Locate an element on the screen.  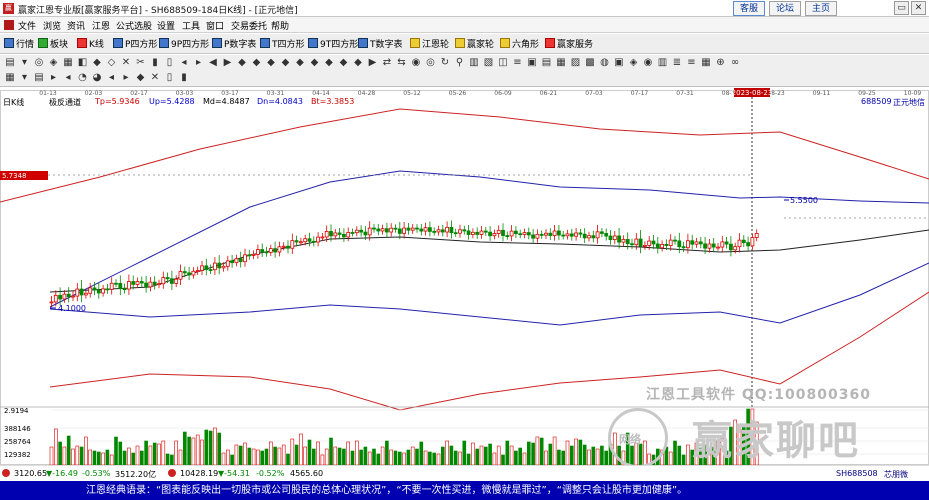
draw-tool-9-icon: ✕ is located at coordinates (126, 63).